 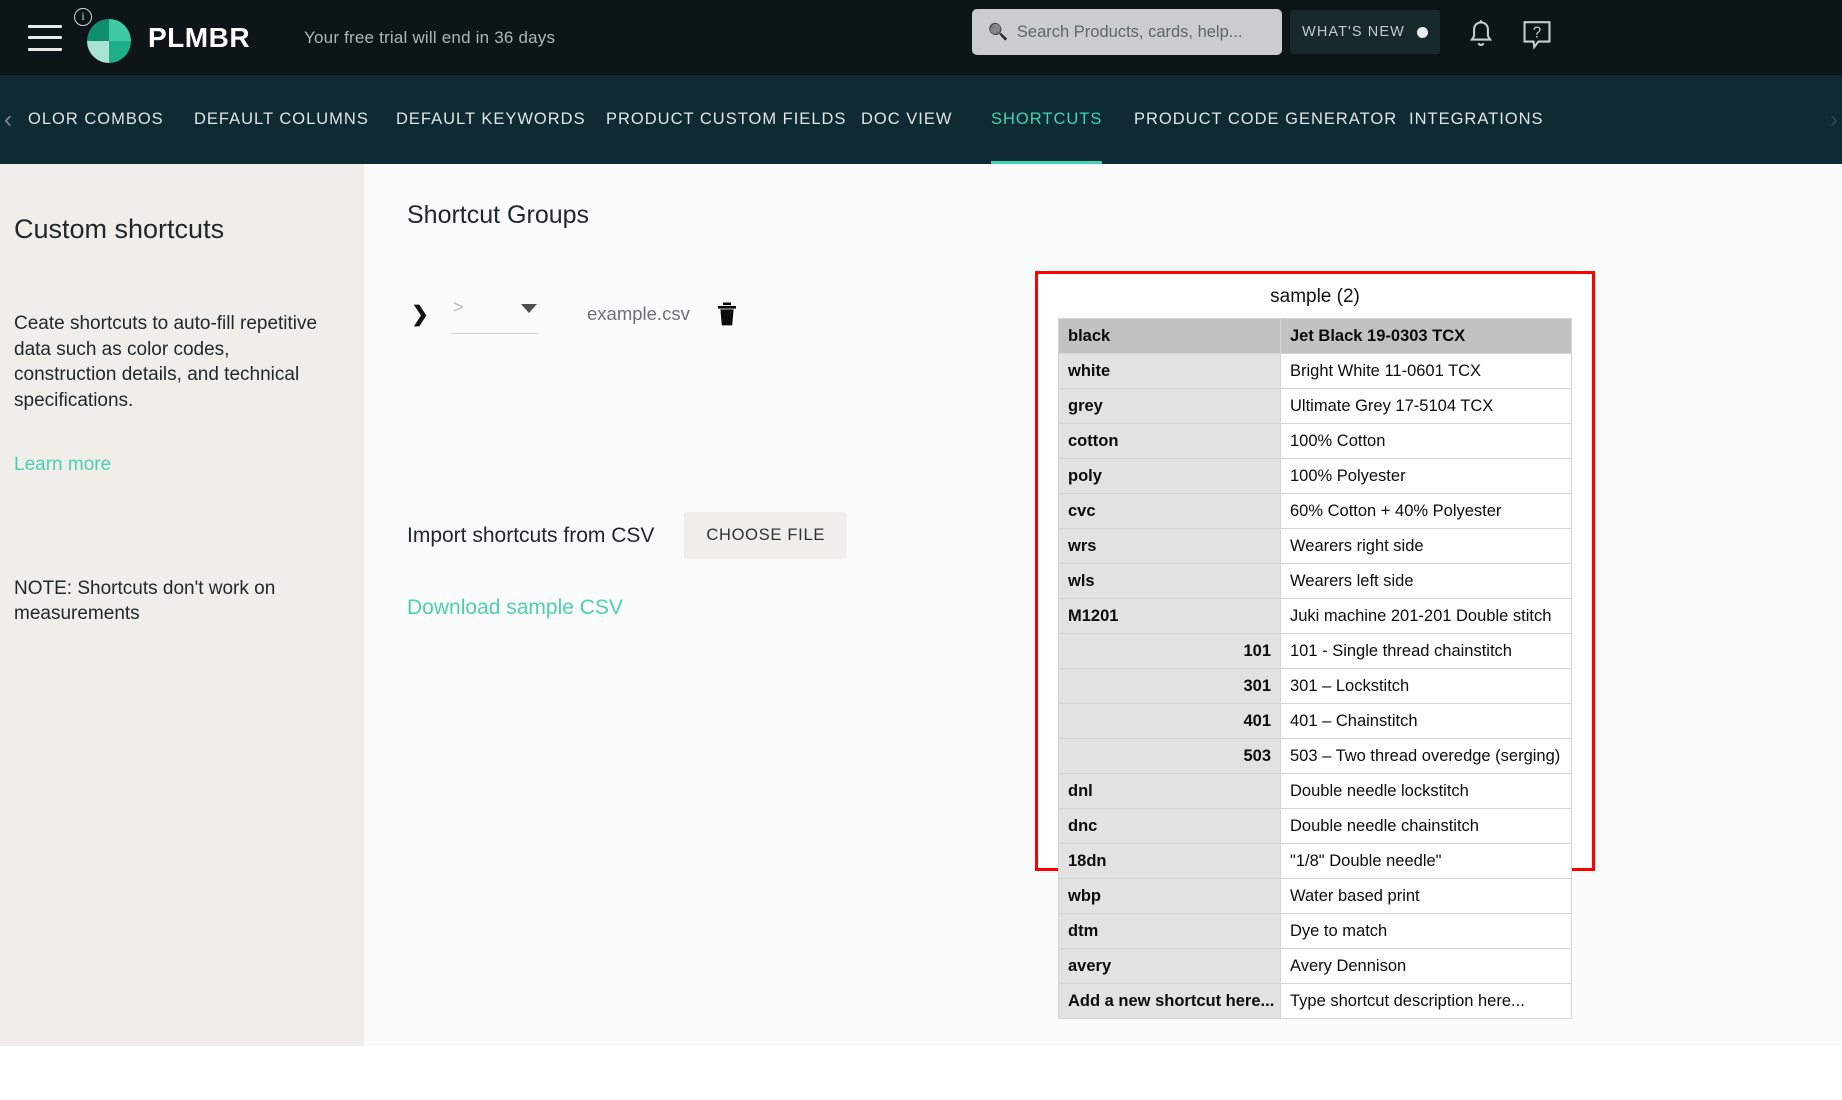 I want to click on download-sample-csv-link: Download sample CSV, so click(x=515, y=608).